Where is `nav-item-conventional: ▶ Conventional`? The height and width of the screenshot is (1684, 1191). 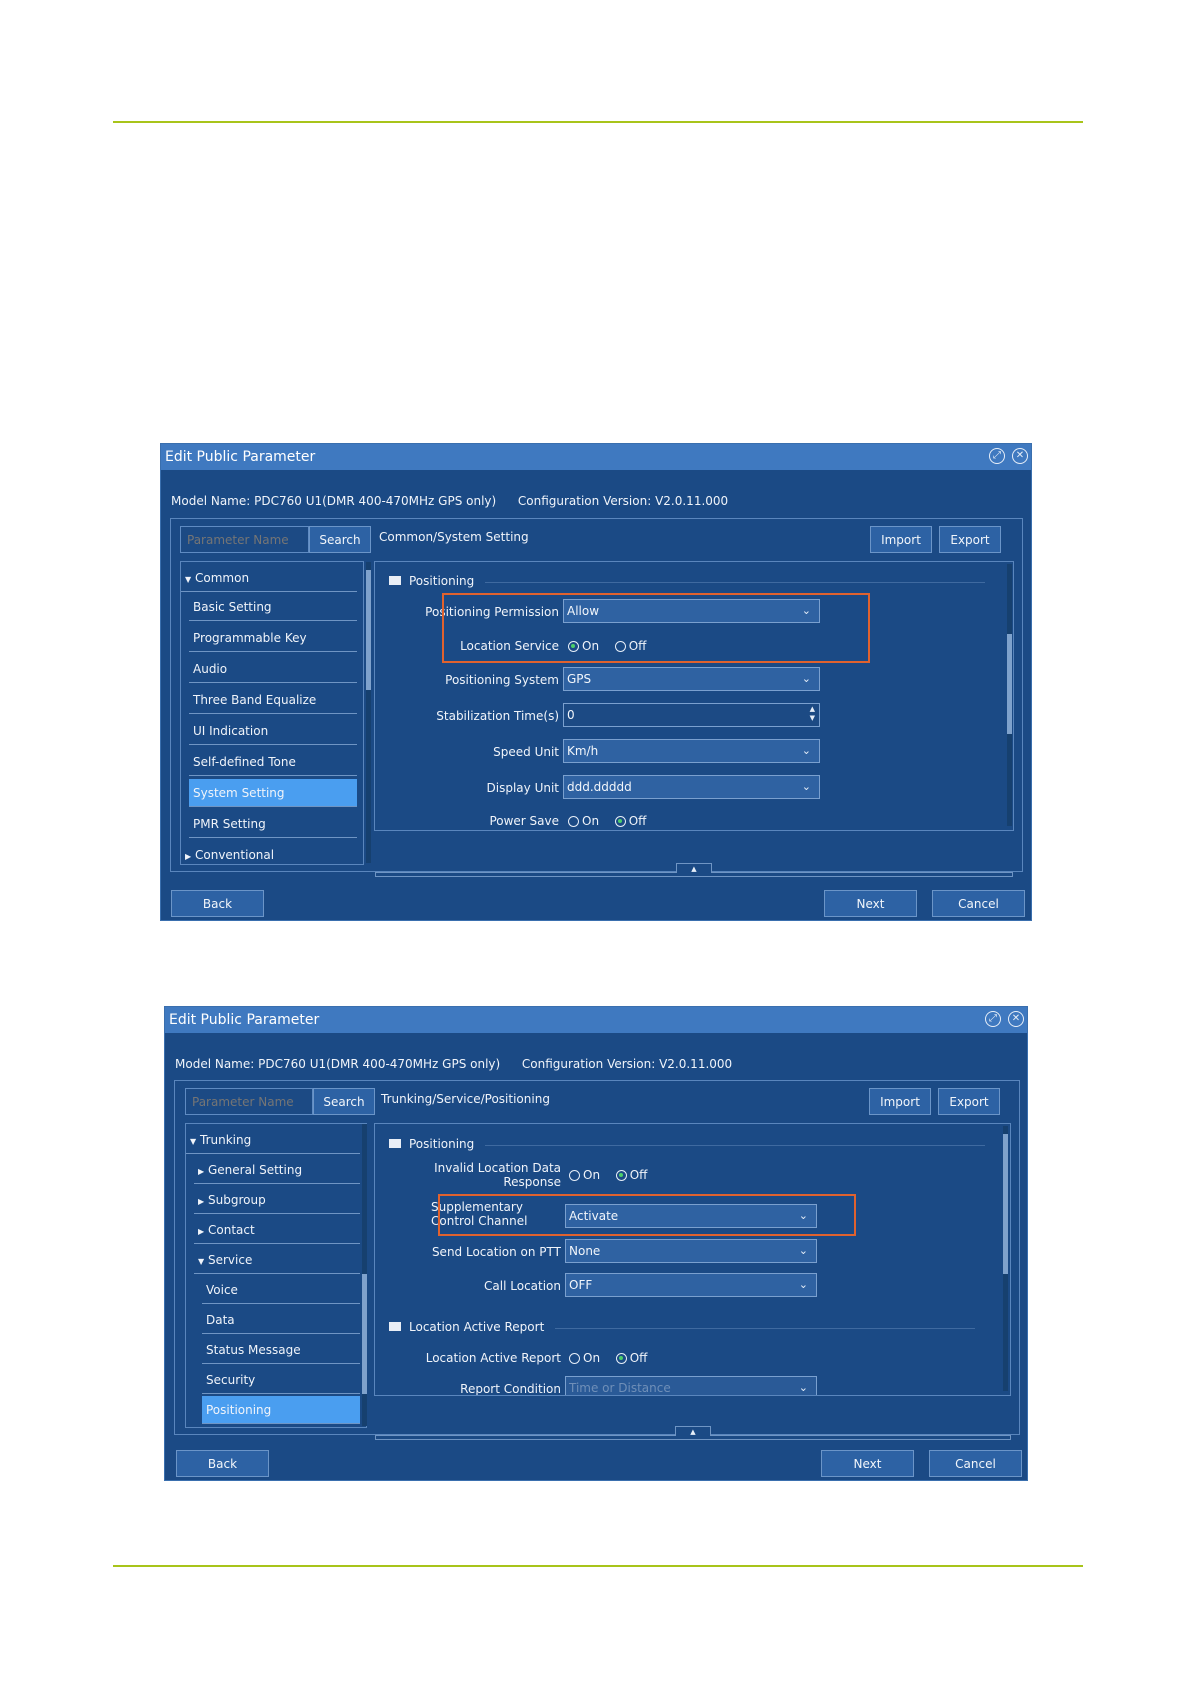 nav-item-conventional: ▶ Conventional is located at coordinates (269, 852).